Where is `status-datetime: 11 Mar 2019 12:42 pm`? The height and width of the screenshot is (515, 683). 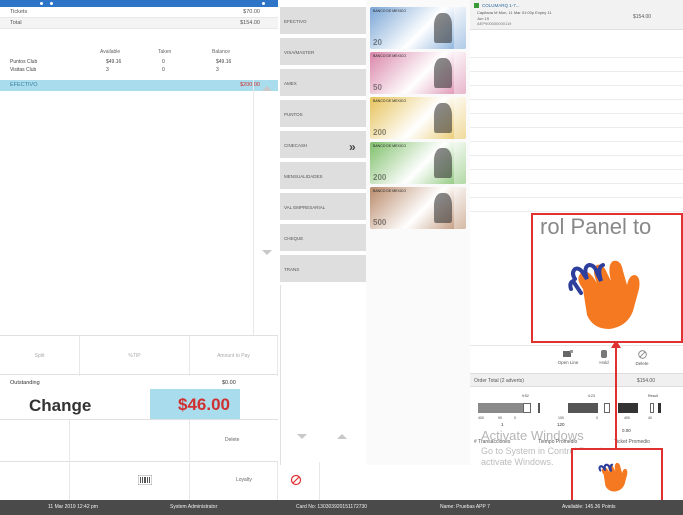 status-datetime: 11 Mar 2019 12:42 pm is located at coordinates (73, 507).